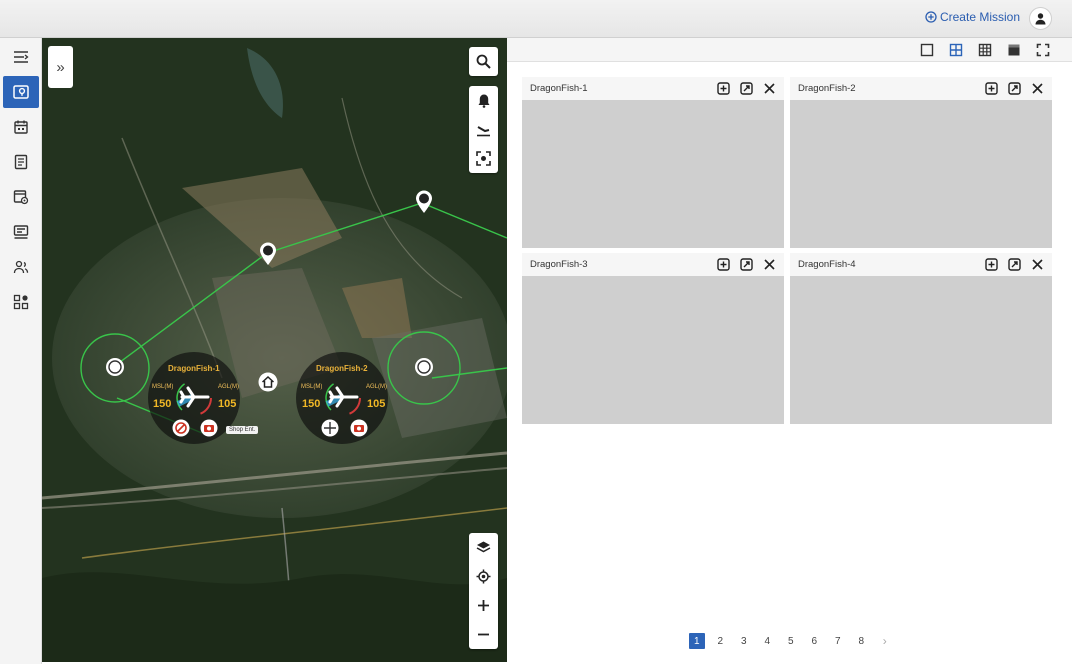  I want to click on sidebar-item-apps, so click(21, 302).